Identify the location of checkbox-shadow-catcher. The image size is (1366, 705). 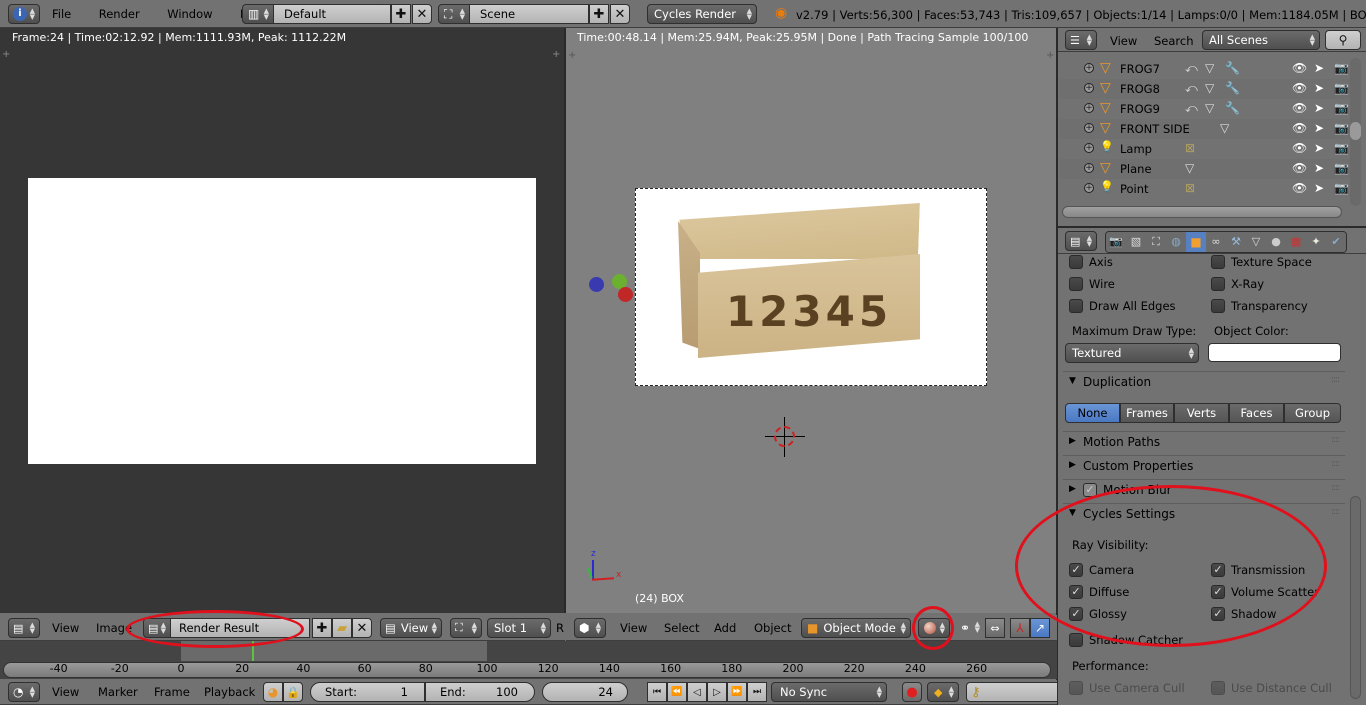
(1076, 640).